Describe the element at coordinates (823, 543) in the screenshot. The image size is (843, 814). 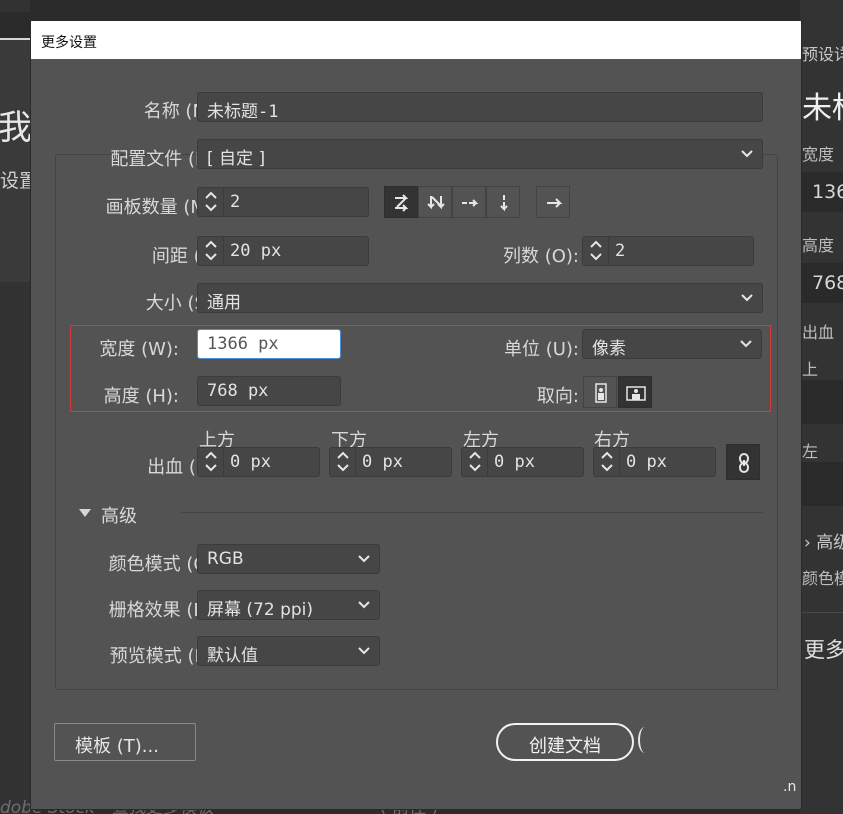
I see `preset-advanced: › 高级` at that location.